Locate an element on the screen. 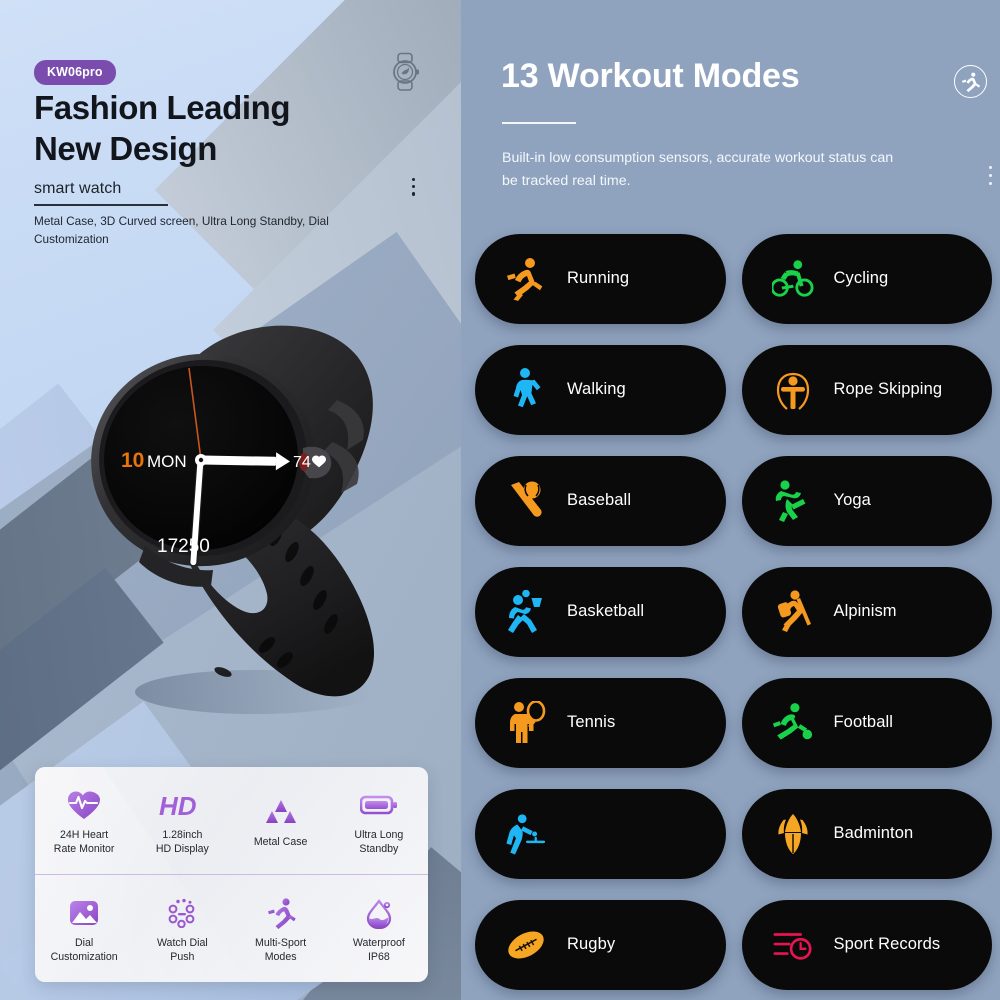 This screenshot has width=1000, height=1000. hd-icon: HD is located at coordinates (182, 805).